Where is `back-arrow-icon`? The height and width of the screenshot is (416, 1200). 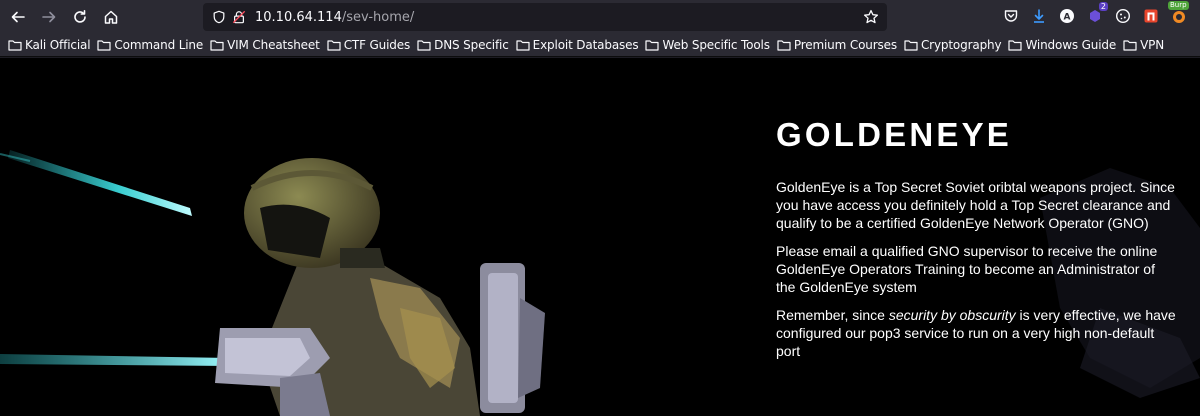 back-arrow-icon is located at coordinates (18, 17).